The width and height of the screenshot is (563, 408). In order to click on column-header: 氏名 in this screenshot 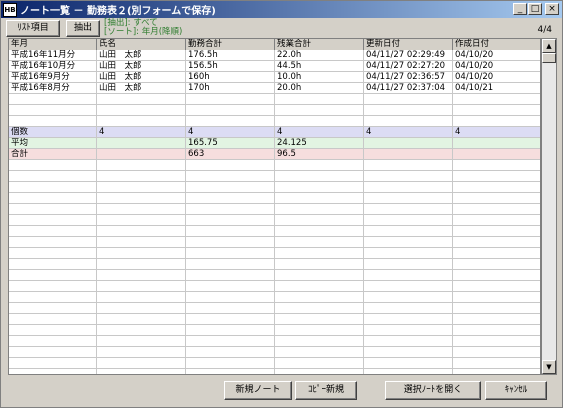, I will do `click(141, 44)`.